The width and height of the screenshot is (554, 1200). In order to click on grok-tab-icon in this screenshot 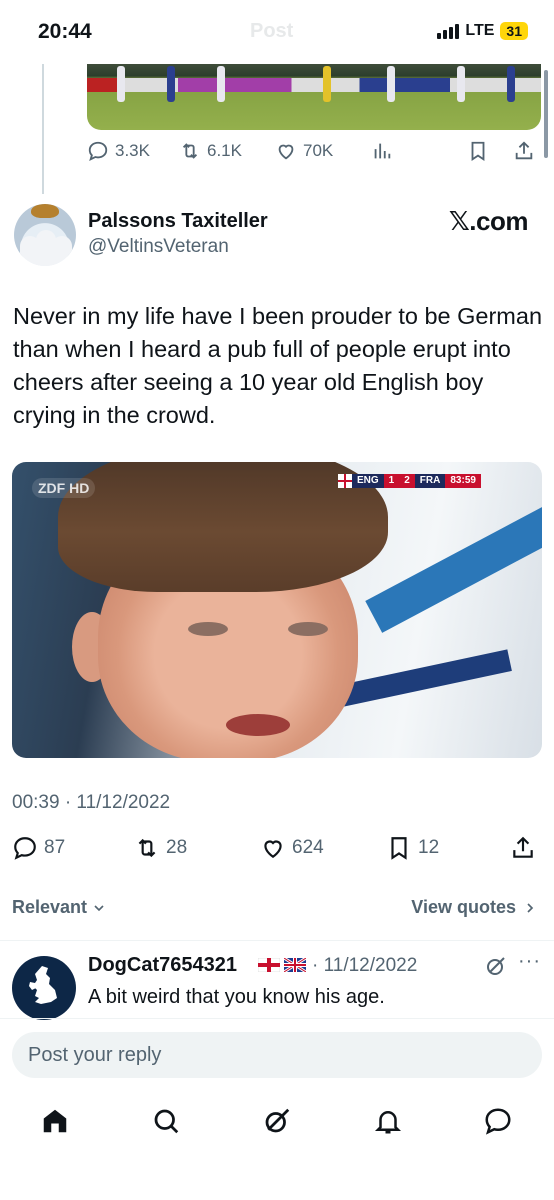, I will do `click(277, 1120)`.